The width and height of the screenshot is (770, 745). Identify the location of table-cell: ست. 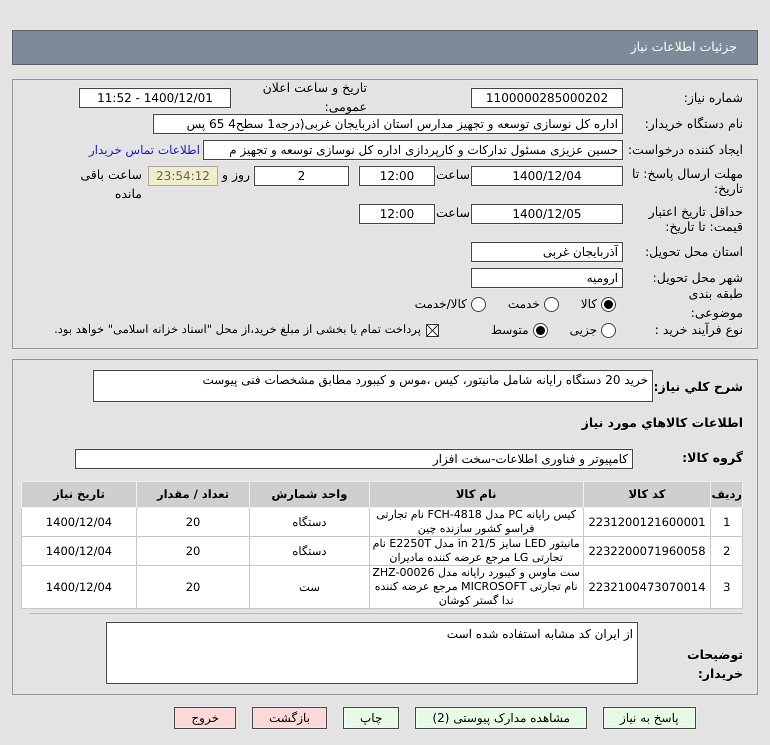
(310, 586).